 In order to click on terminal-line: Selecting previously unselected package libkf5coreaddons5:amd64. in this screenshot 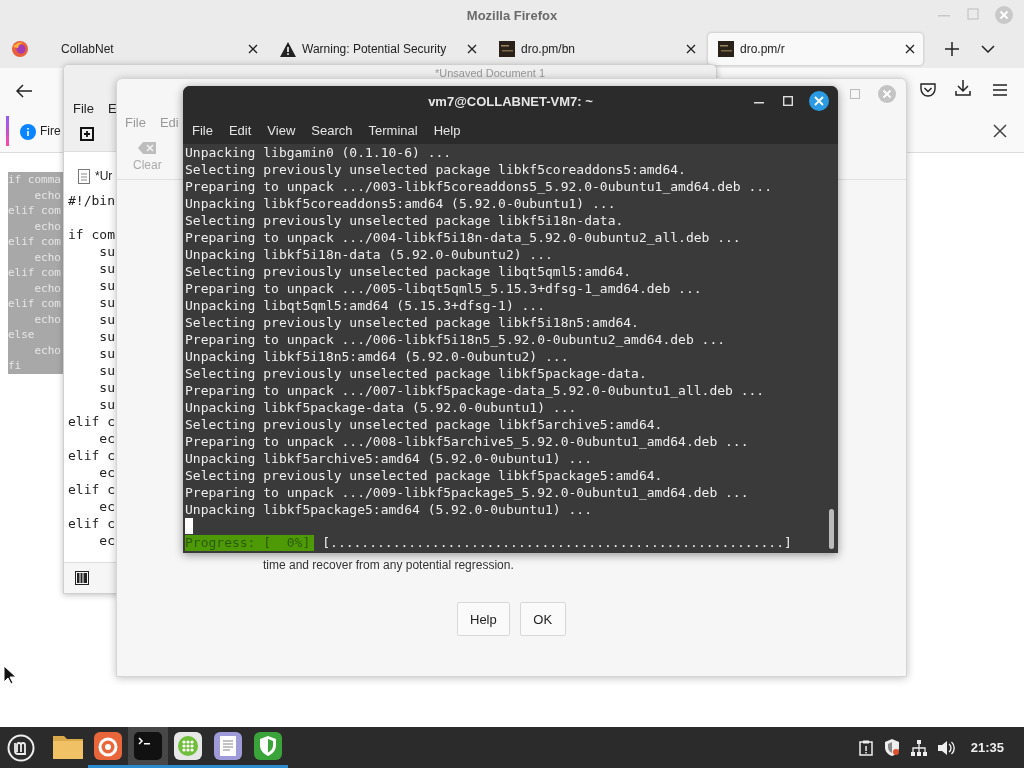, I will do `click(436, 169)`.